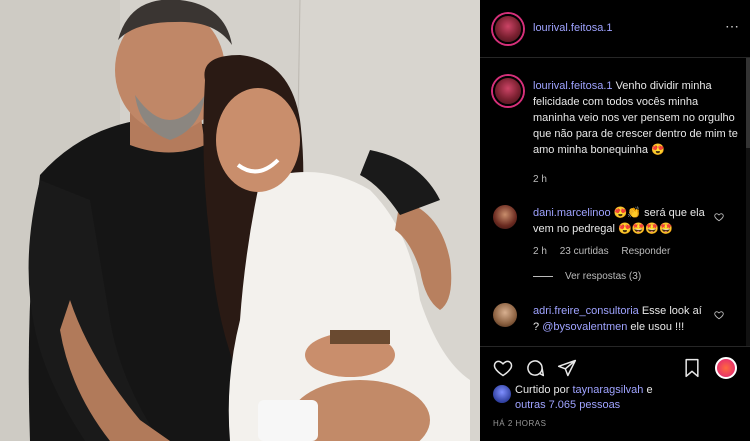  What do you see at coordinates (657, 327) in the screenshot?
I see `comment-text-end: ele usou !!!` at bounding box center [657, 327].